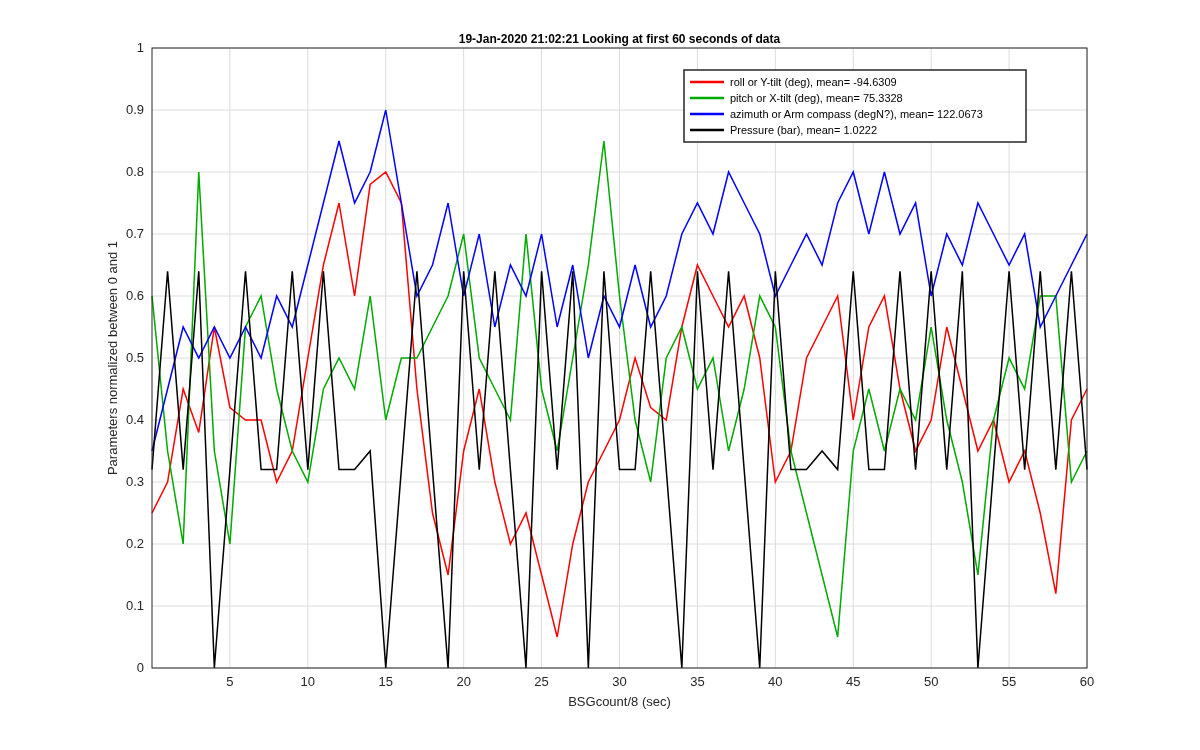  What do you see at coordinates (775, 681) in the screenshot?
I see `tick-label: 40` at bounding box center [775, 681].